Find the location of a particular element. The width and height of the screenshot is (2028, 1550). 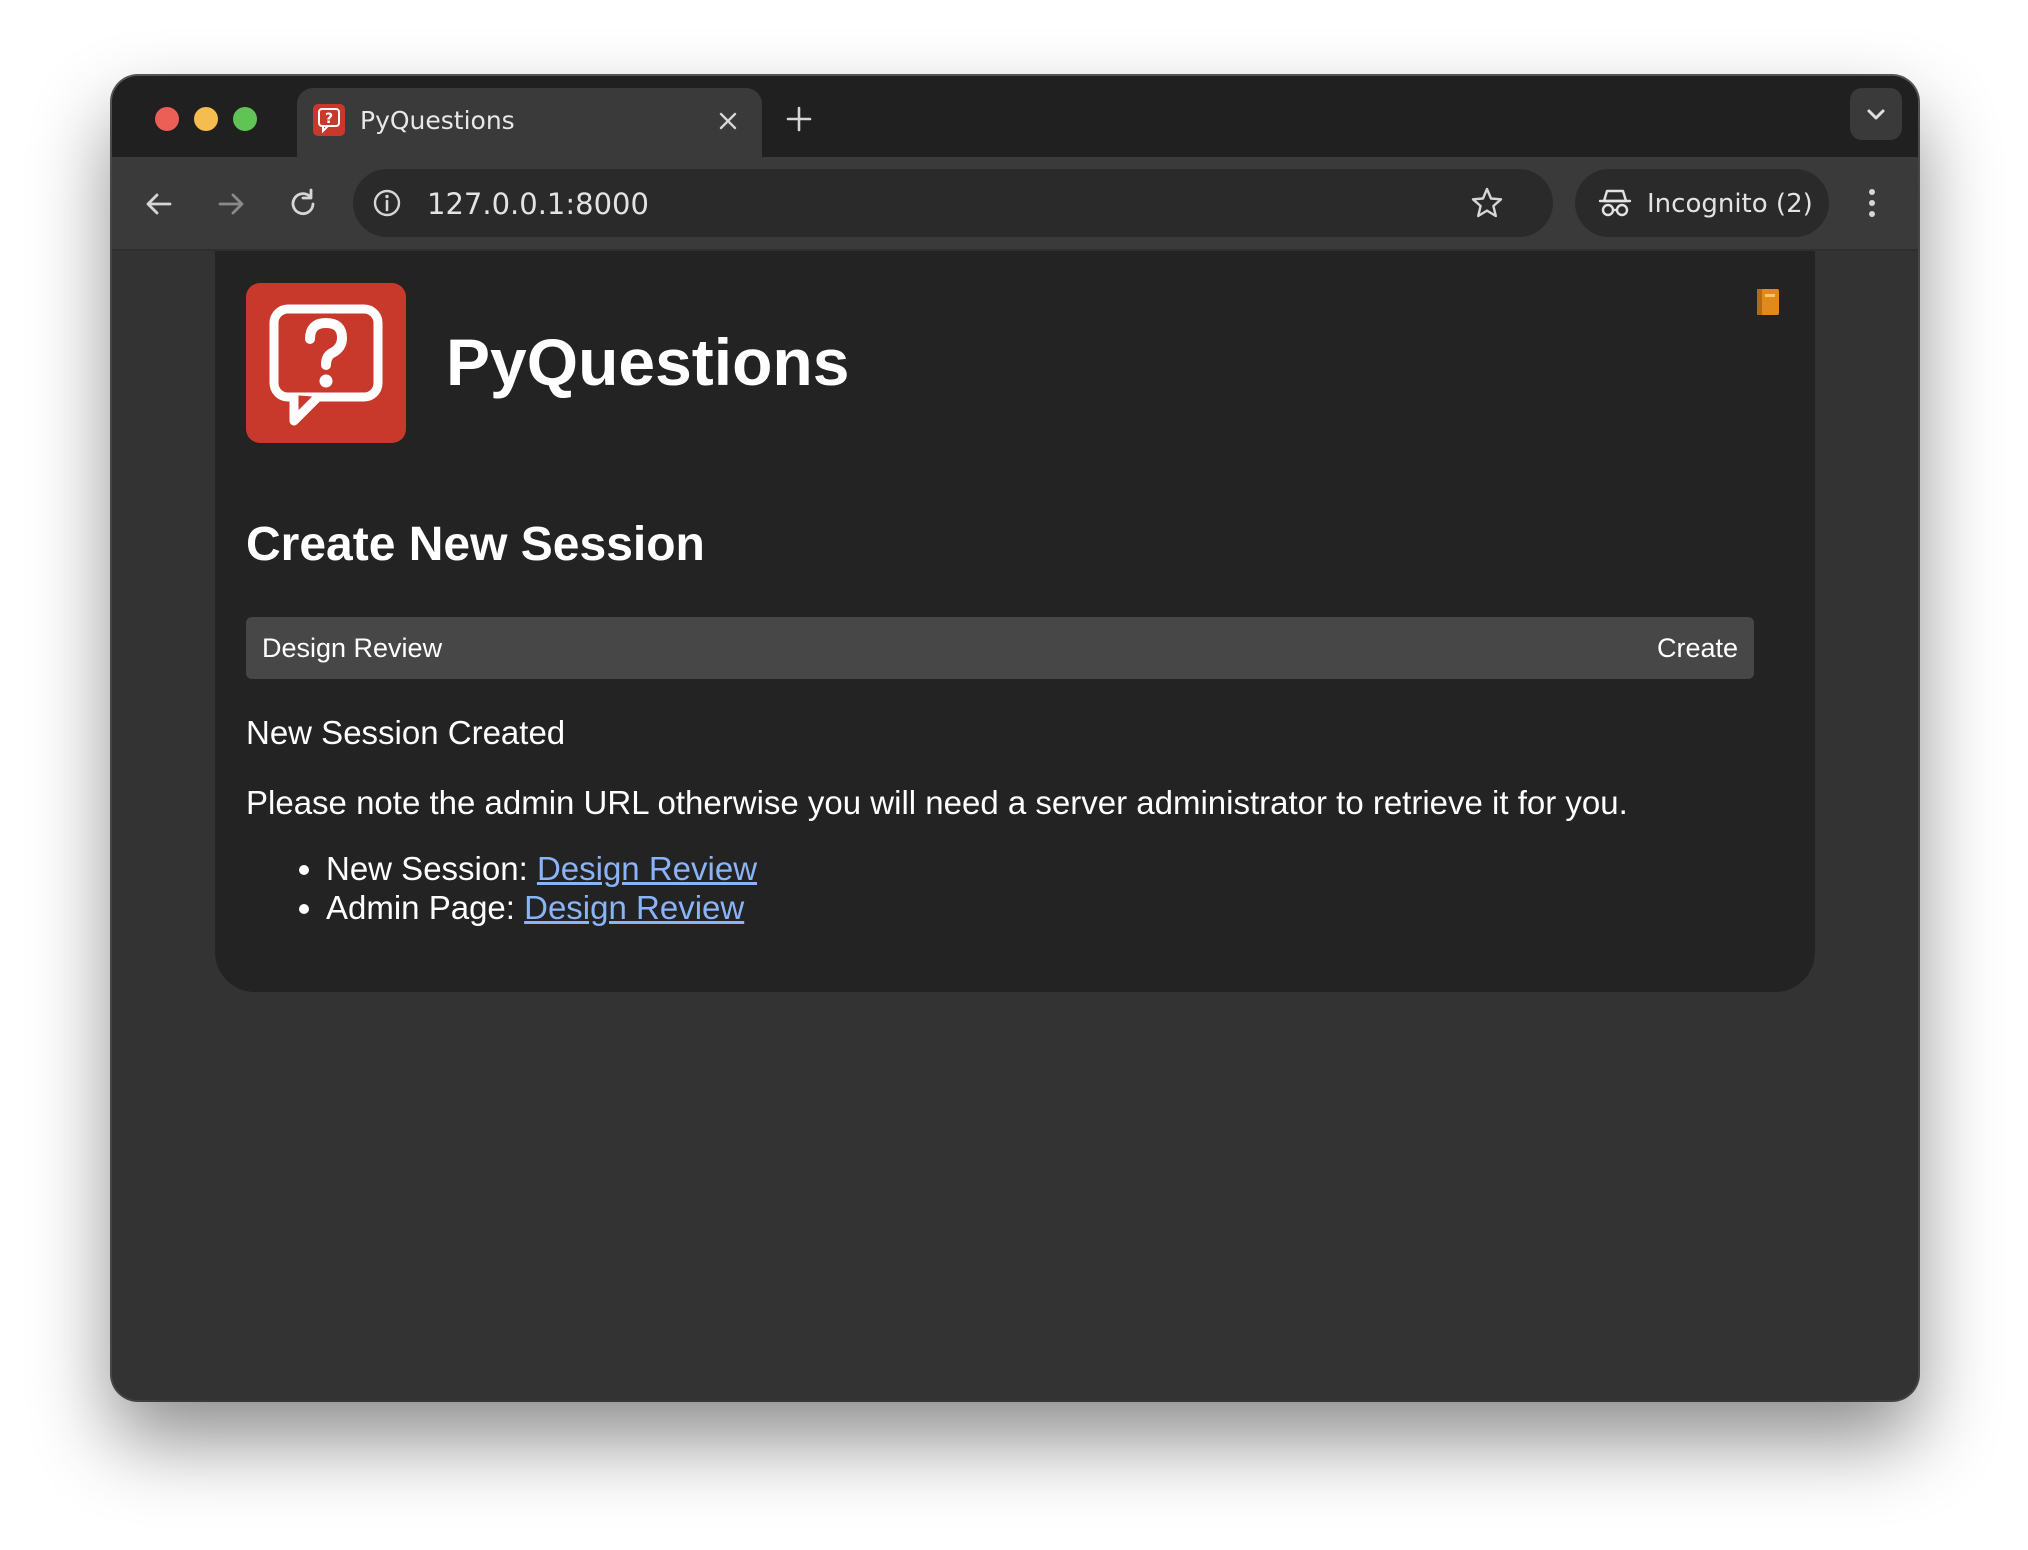

tab-search-button is located at coordinates (1876, 114).